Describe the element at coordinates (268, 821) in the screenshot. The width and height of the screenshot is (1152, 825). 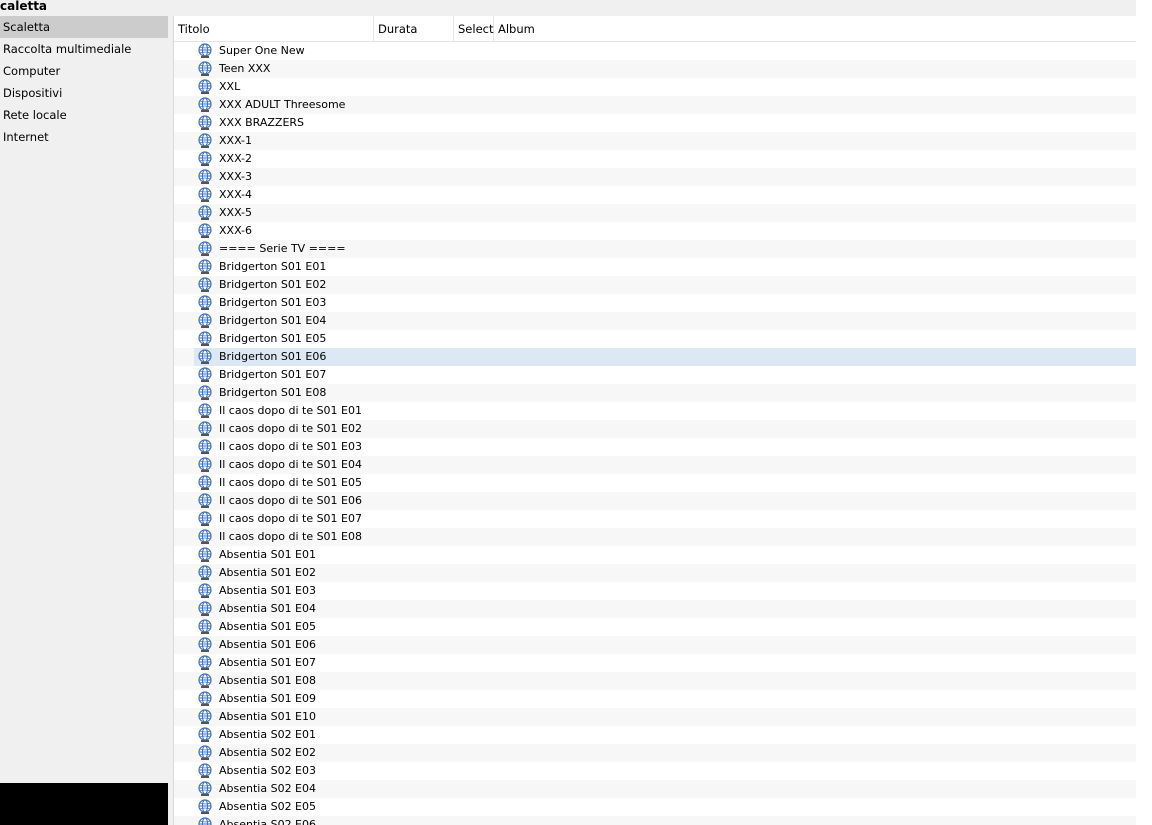
I see `row-title: Absentia S02 E06` at that location.